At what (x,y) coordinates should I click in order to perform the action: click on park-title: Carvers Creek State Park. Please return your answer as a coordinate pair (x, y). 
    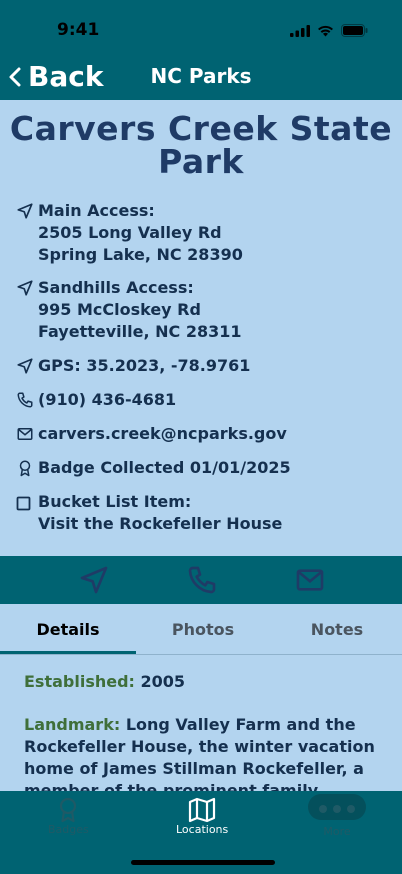
    Looking at the image, I should click on (201, 145).